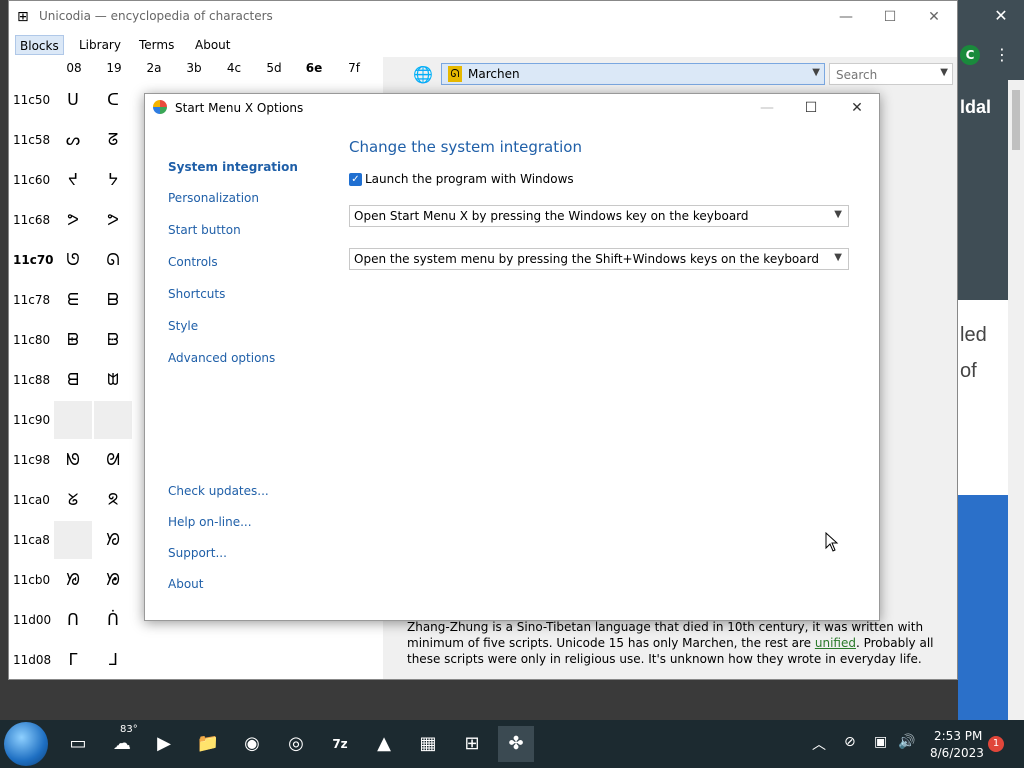 The image size is (1024, 768). I want to click on about-link: About, so click(185, 584).